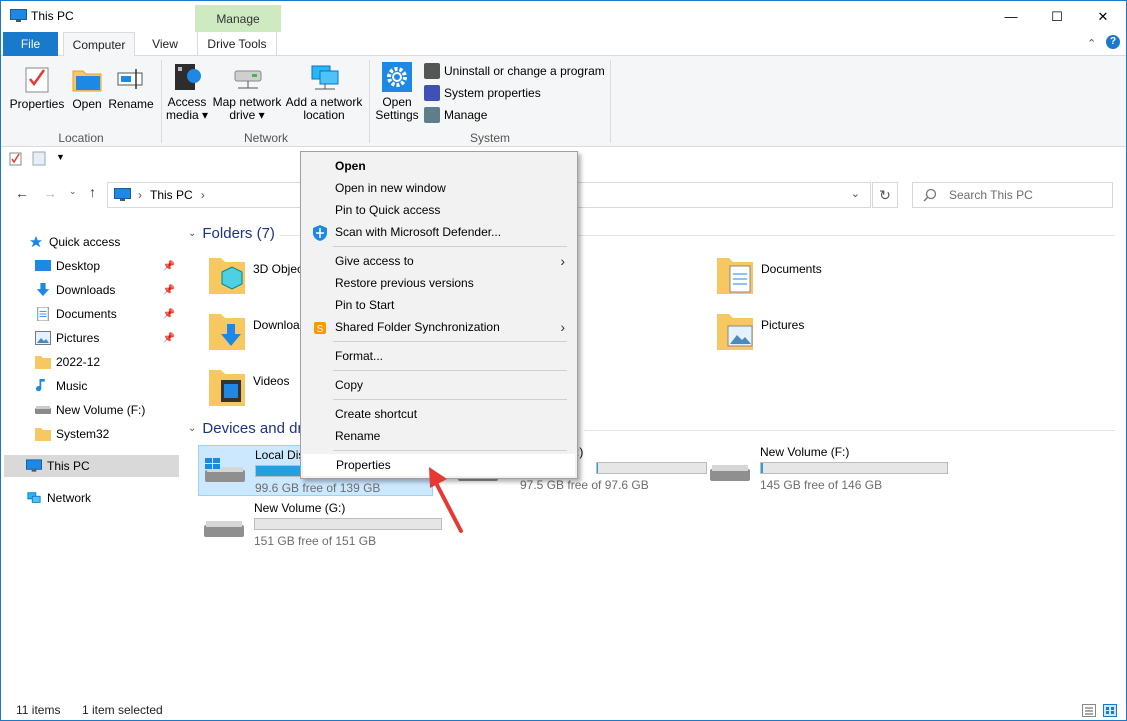 The height and width of the screenshot is (721, 1127). I want to click on tab-computer: Computer, so click(99, 44).